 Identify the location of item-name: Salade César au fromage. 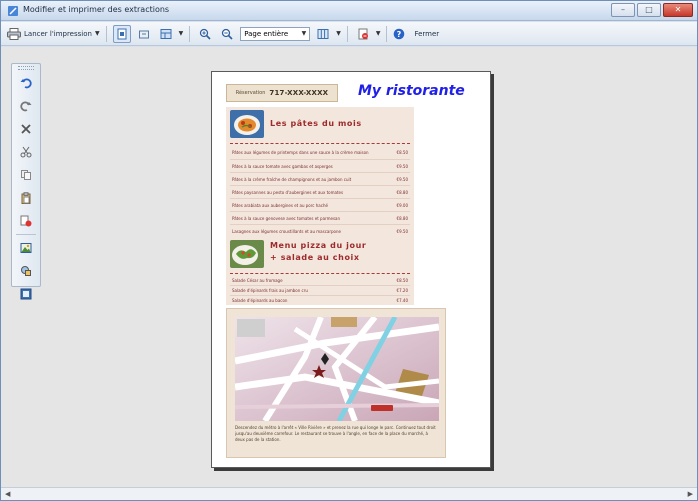
(257, 280).